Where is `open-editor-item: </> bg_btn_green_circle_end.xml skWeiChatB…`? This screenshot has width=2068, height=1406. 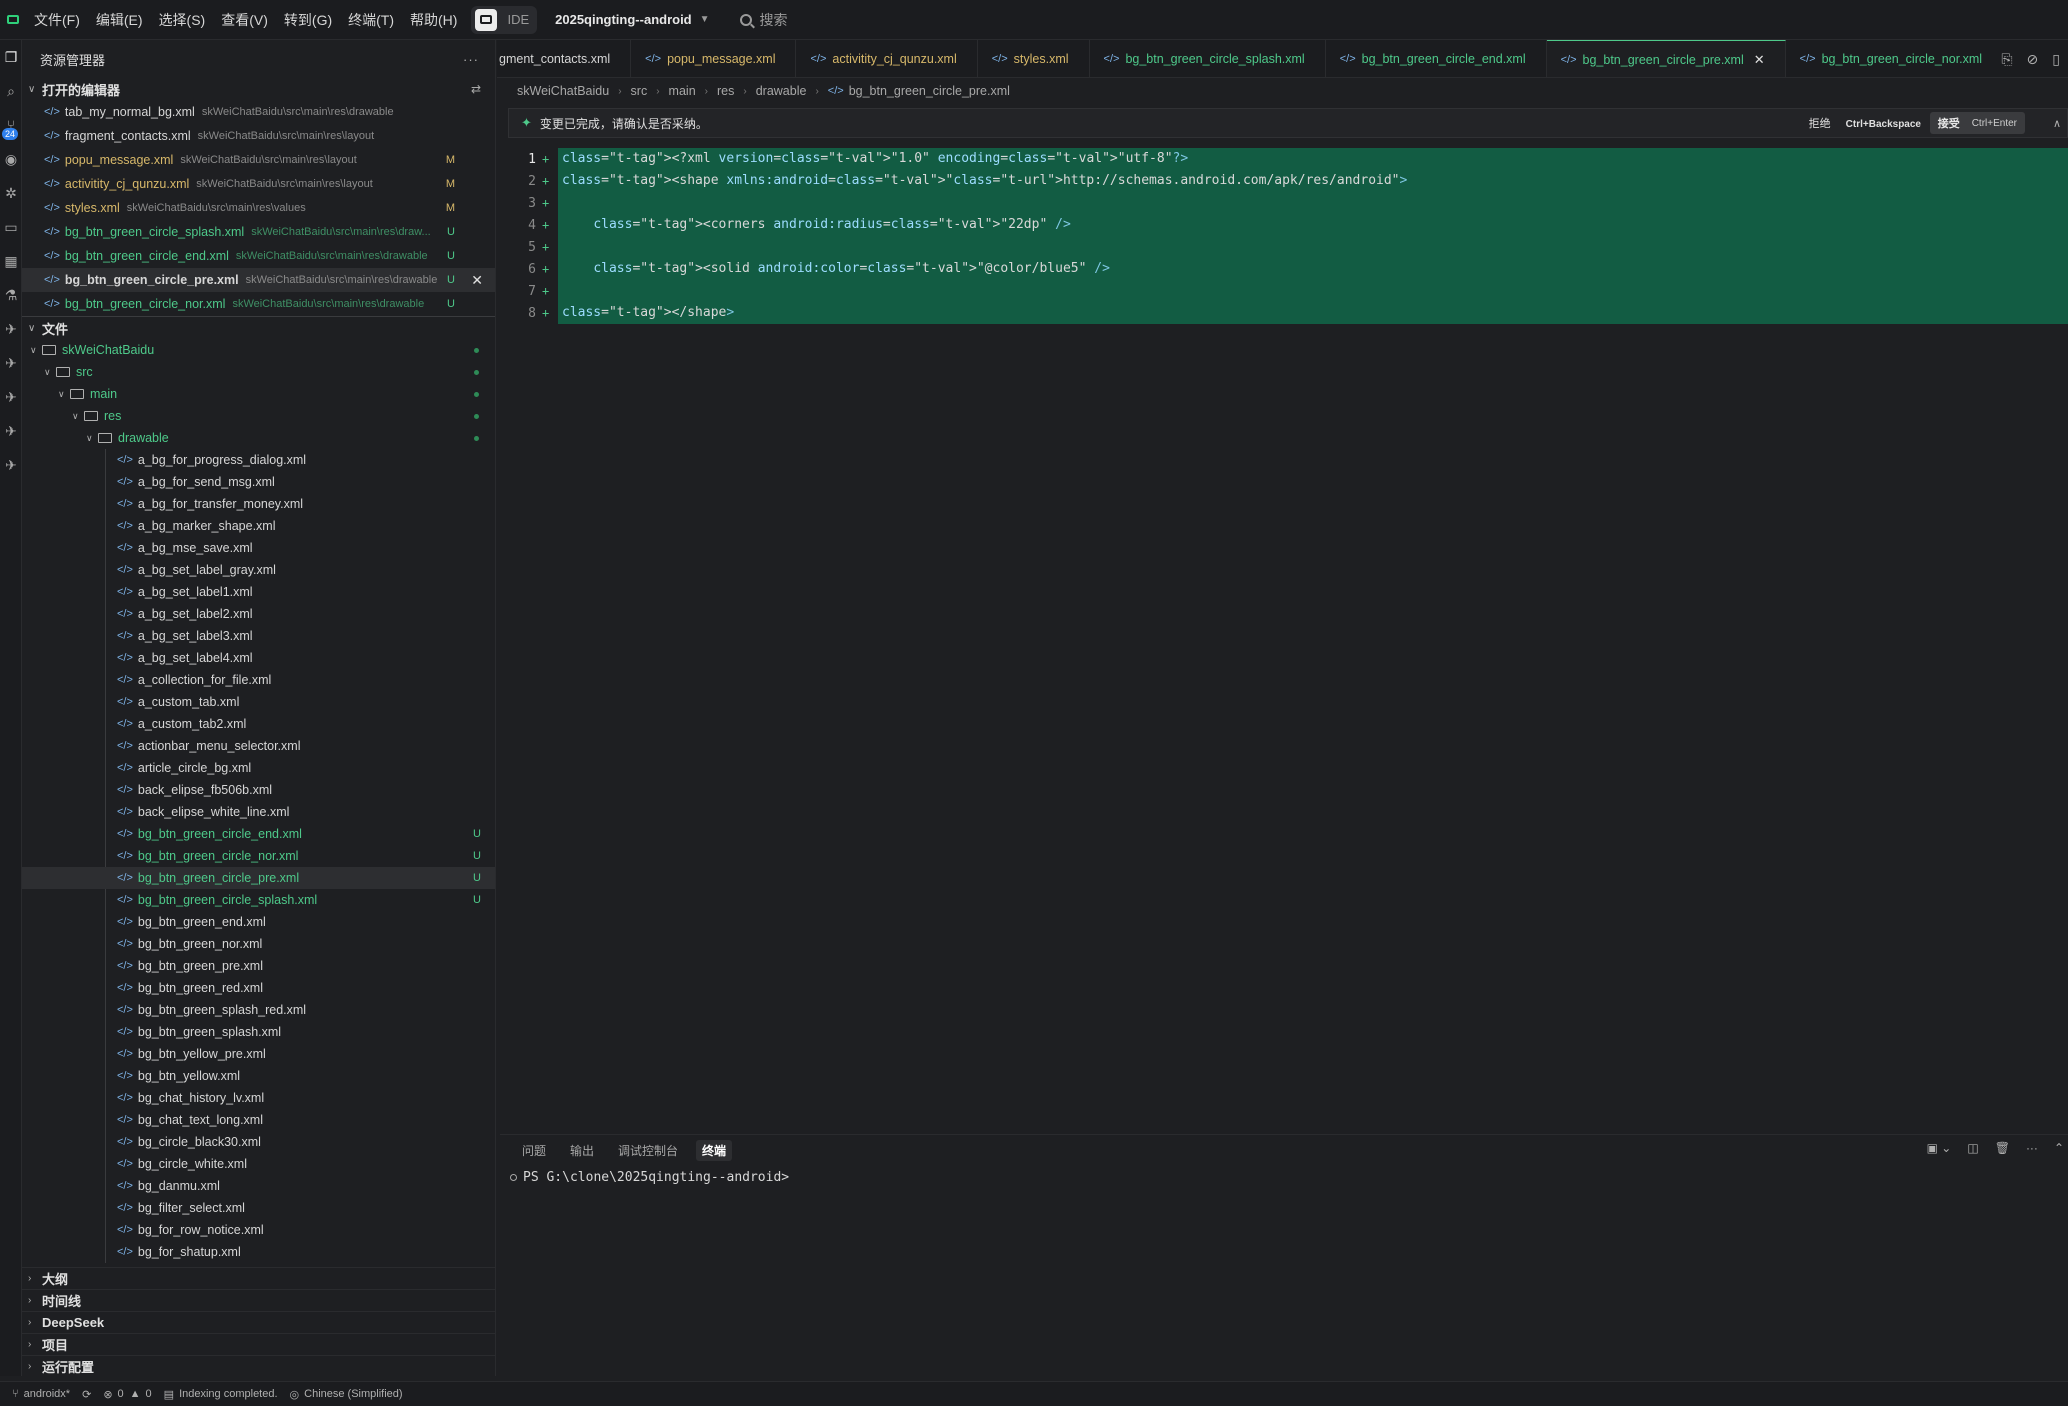 open-editor-item: </> bg_btn_green_circle_end.xml skWeiChatB… is located at coordinates (258, 256).